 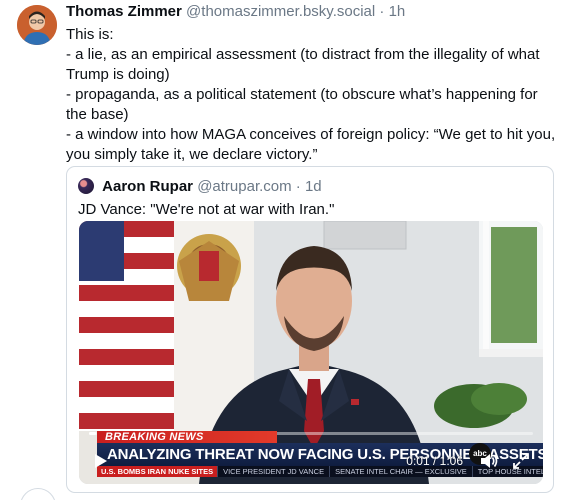 What do you see at coordinates (86, 186) in the screenshot?
I see `quote-author-avatar` at bounding box center [86, 186].